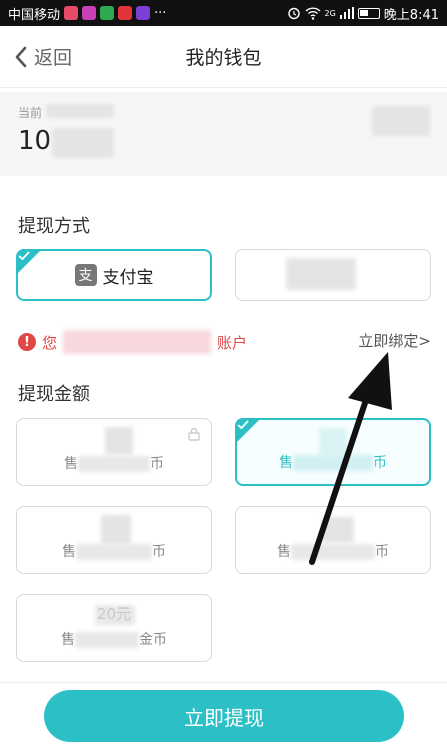 The height and width of the screenshot is (746, 447). I want to click on withdraw-amount-title: 提现金额, so click(54, 394).